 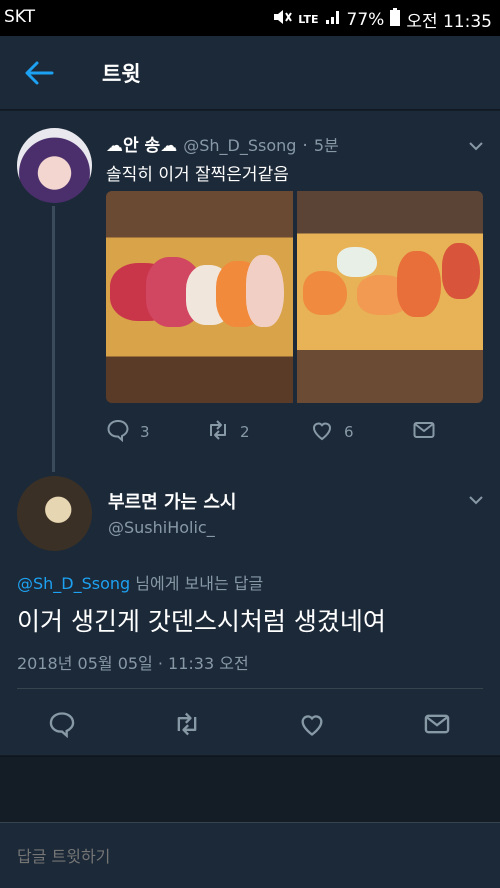 What do you see at coordinates (349, 432) in the screenshot?
I see `like-count: 6` at bounding box center [349, 432].